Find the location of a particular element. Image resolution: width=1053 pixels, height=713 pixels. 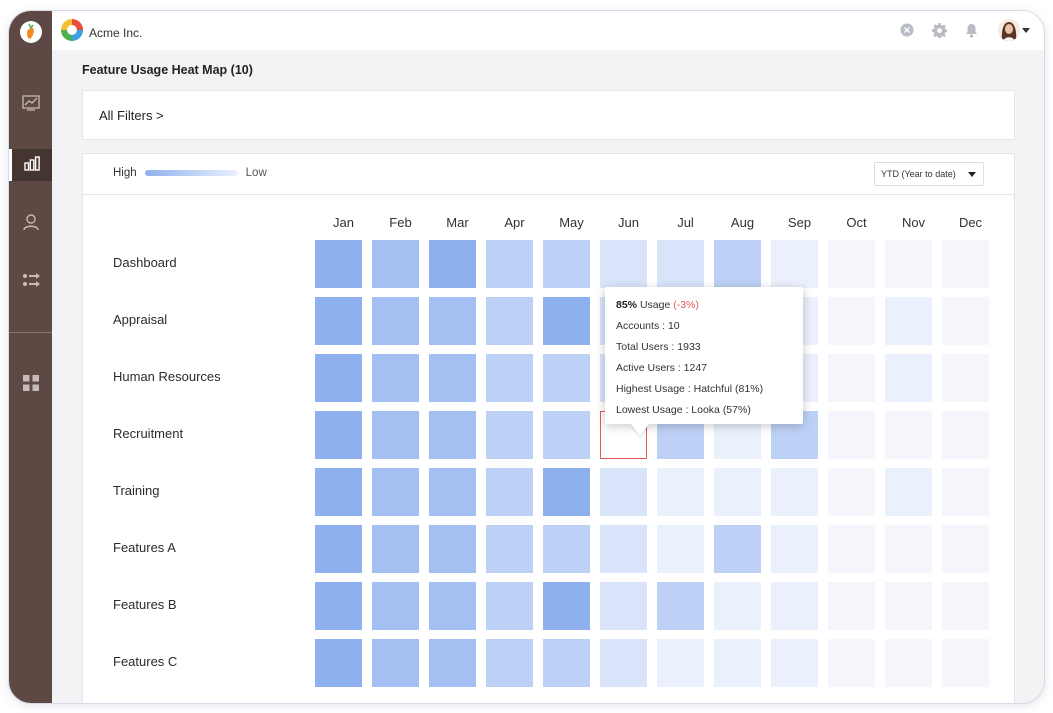

sidebar-item-transfers is located at coordinates (30, 282).